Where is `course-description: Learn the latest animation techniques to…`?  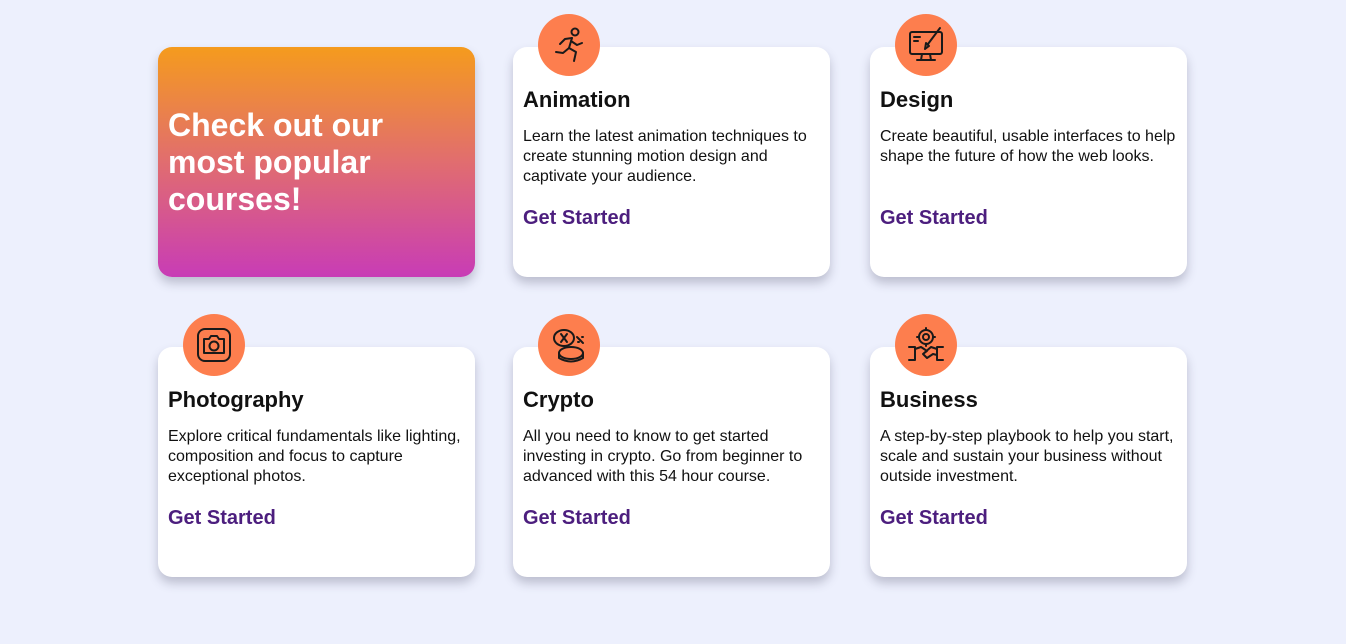
course-description: Learn the latest animation techniques to… is located at coordinates (665, 156).